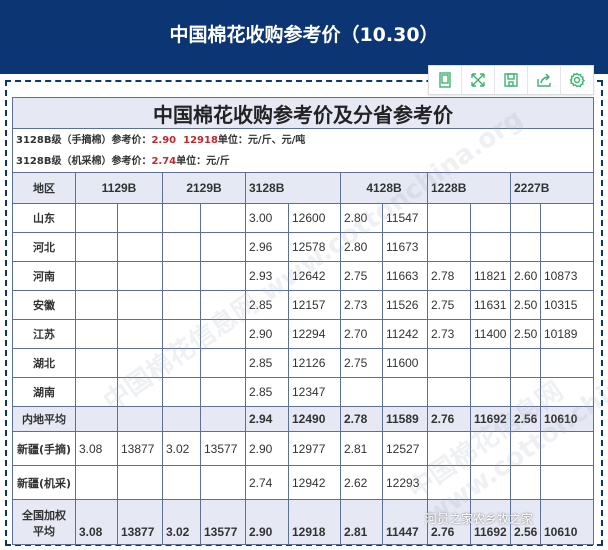 The height and width of the screenshot is (550, 608). What do you see at coordinates (44, 363) in the screenshot?
I see `region-cell: 湖北` at bounding box center [44, 363].